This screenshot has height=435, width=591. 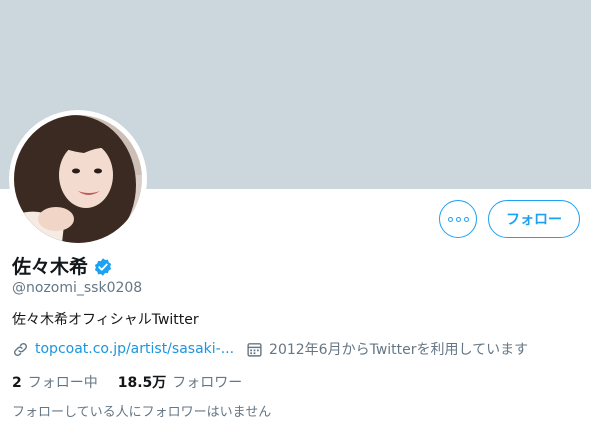 What do you see at coordinates (20, 349) in the screenshot?
I see `link-icon` at bounding box center [20, 349].